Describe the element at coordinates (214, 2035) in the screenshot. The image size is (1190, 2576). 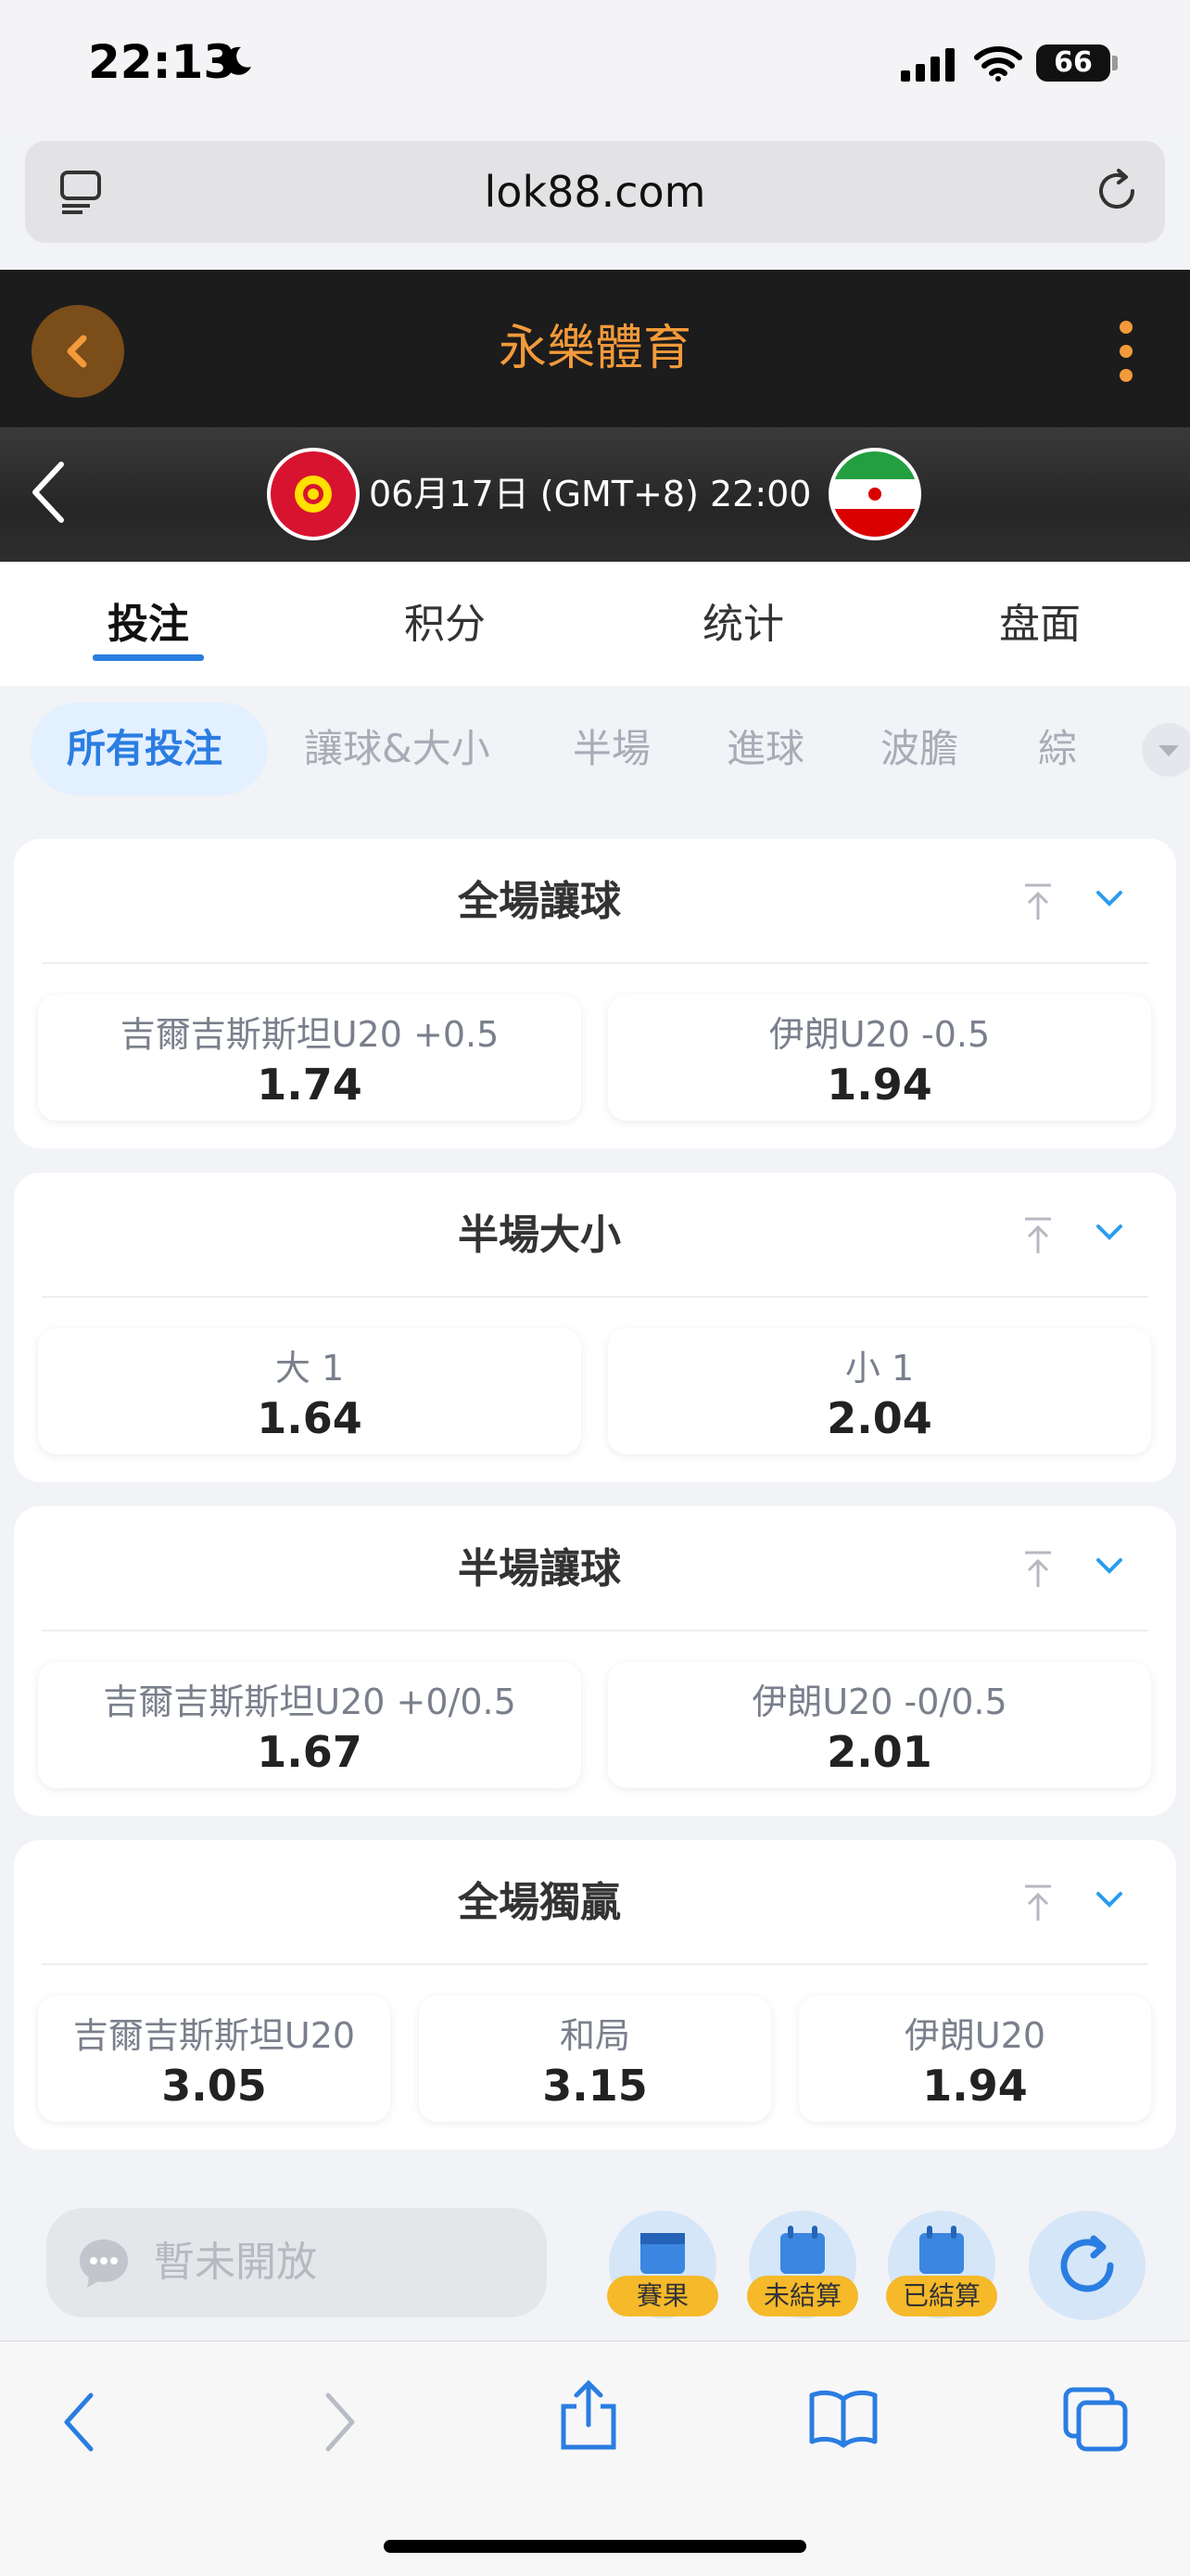
I see `odds-label: 吉爾吉斯斯坦U20` at that location.